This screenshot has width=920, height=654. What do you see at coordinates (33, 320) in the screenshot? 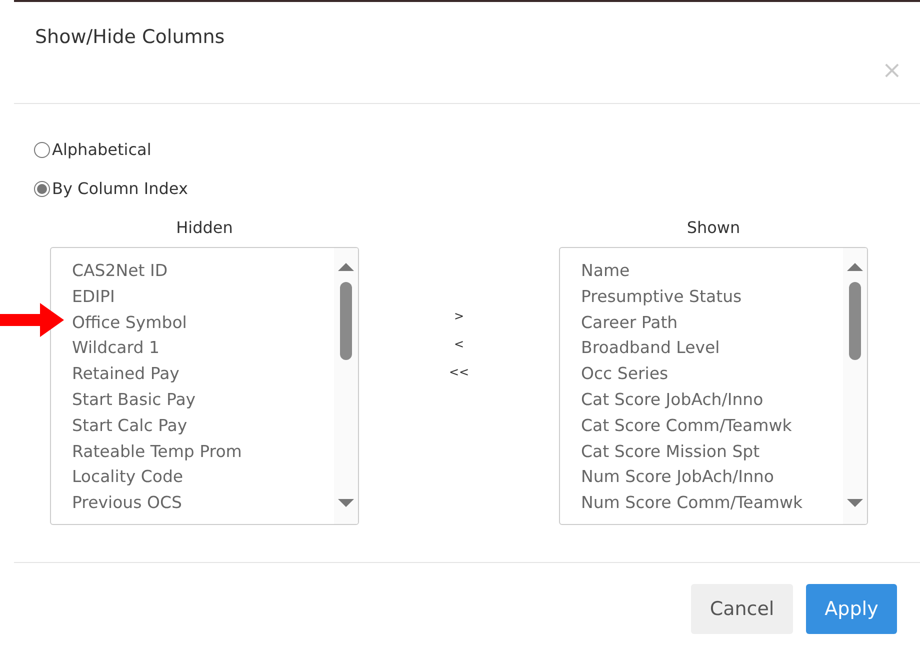
I see `arrow-icon` at bounding box center [33, 320].